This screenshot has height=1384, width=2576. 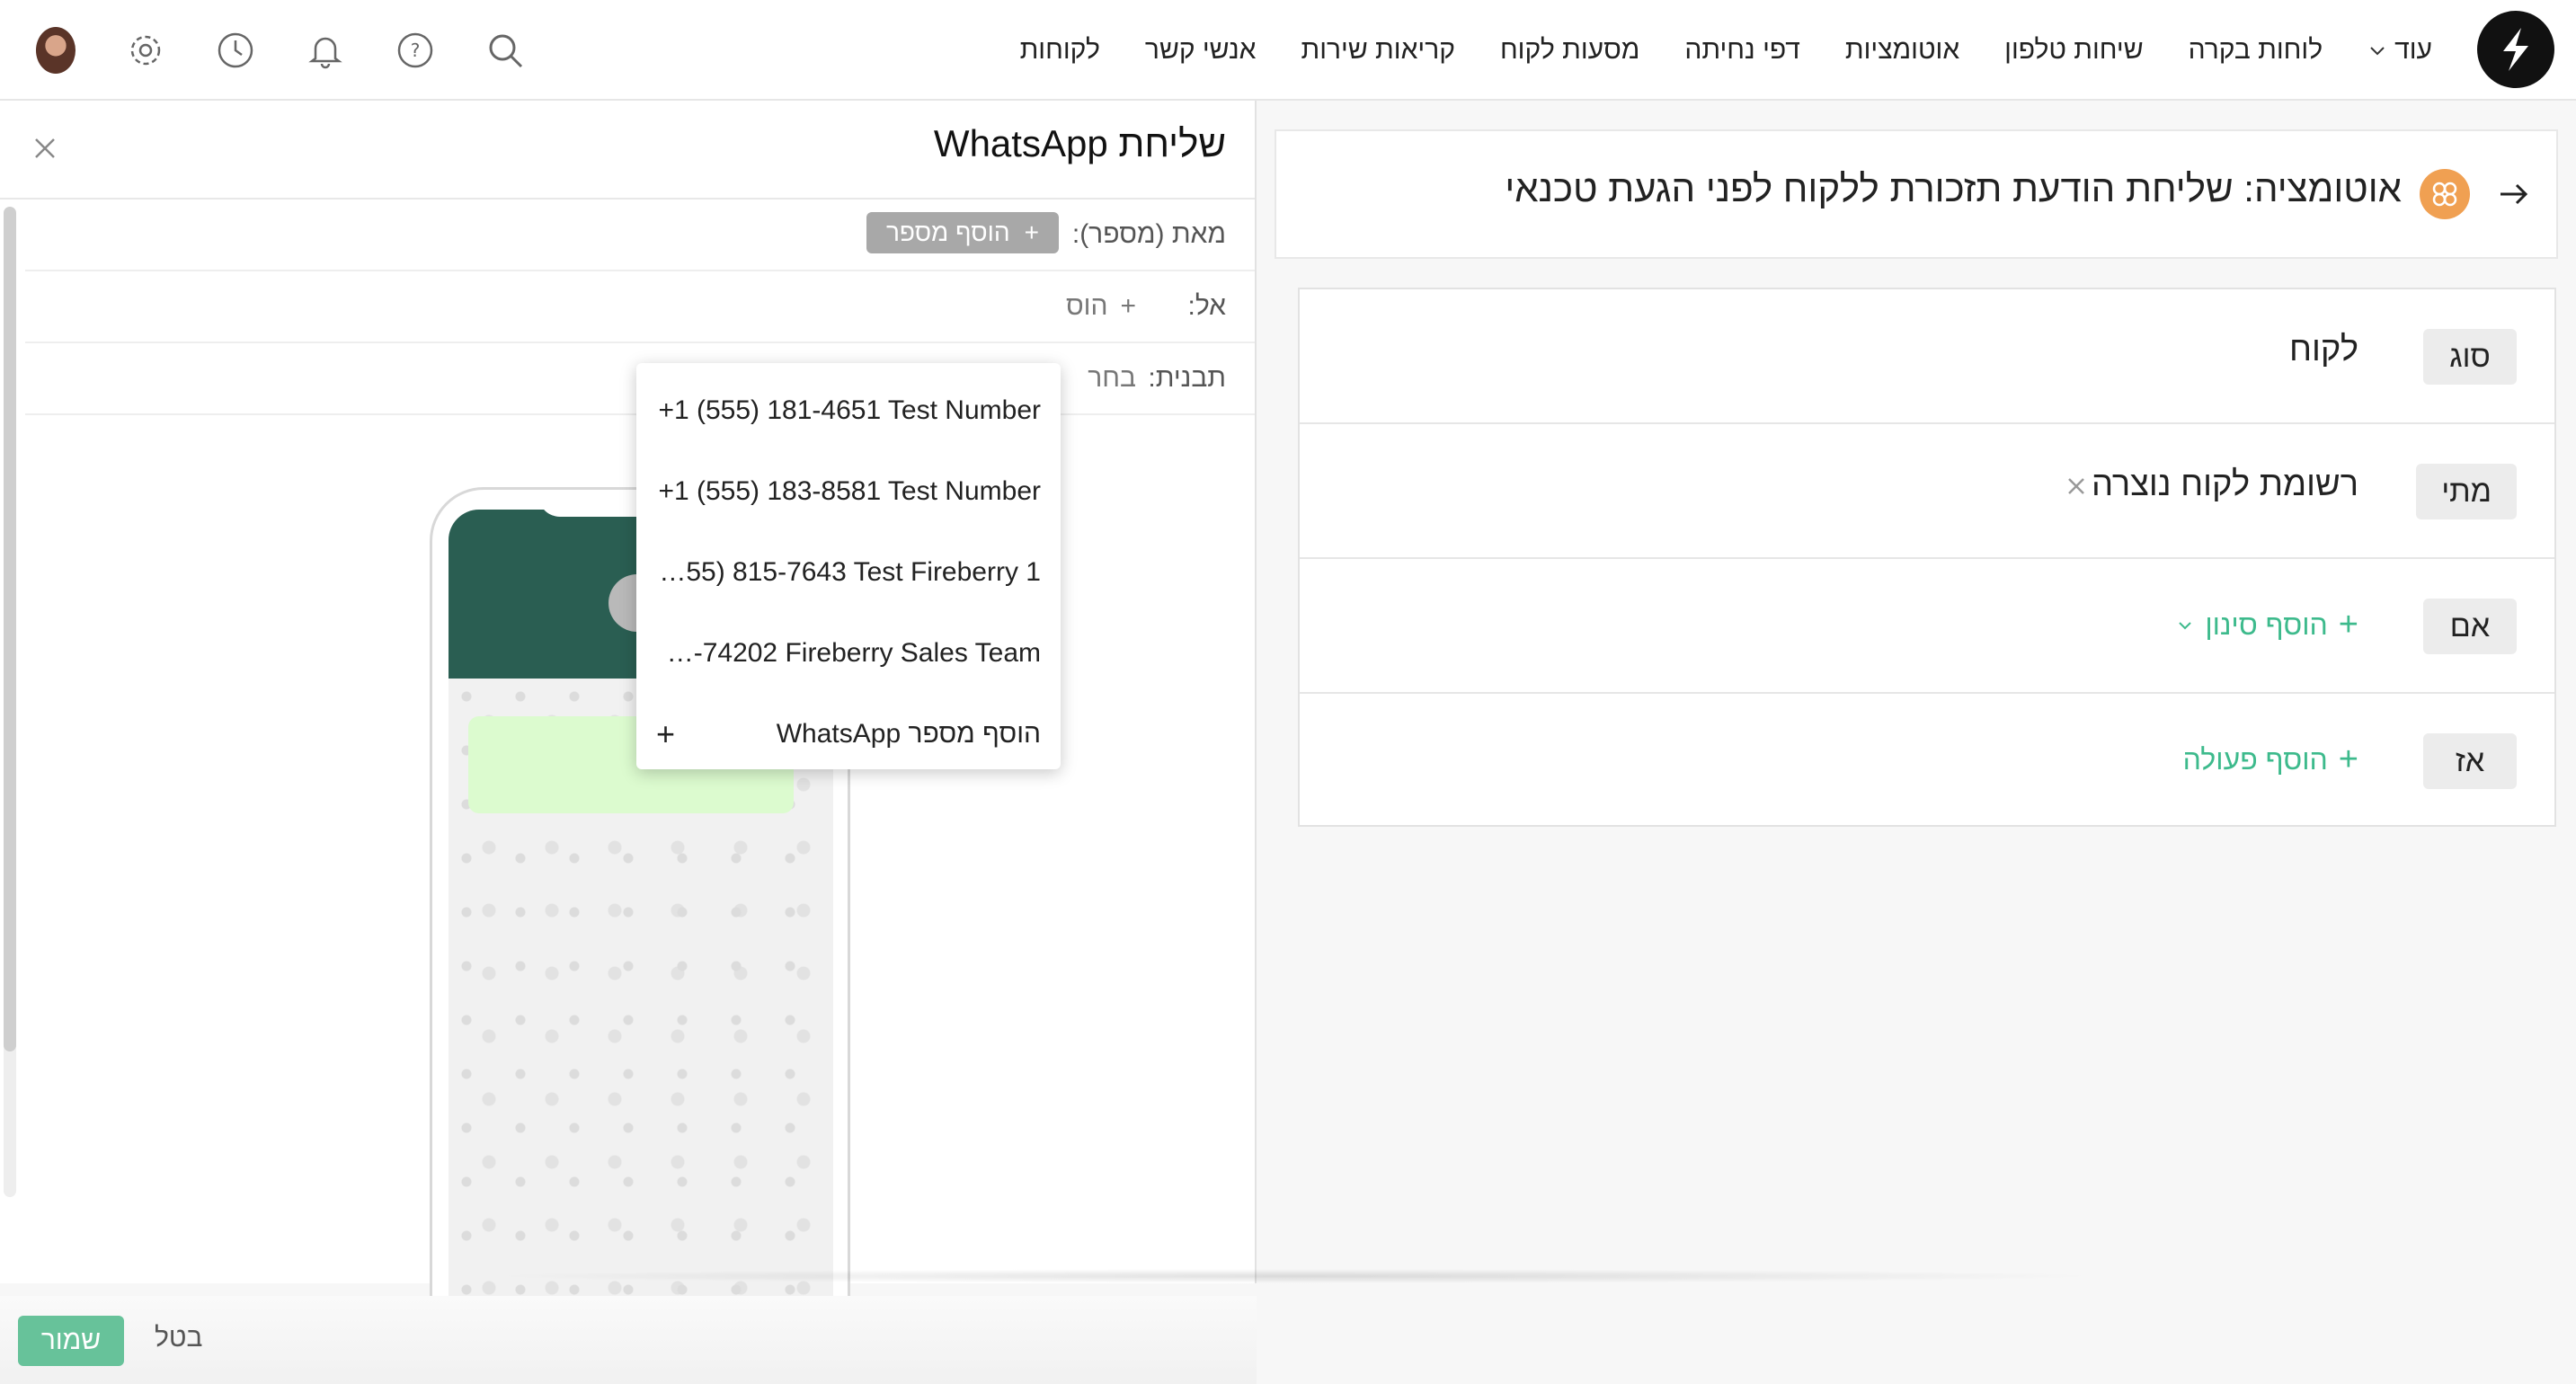 I want to click on top-icons: ?, so click(x=280, y=50).